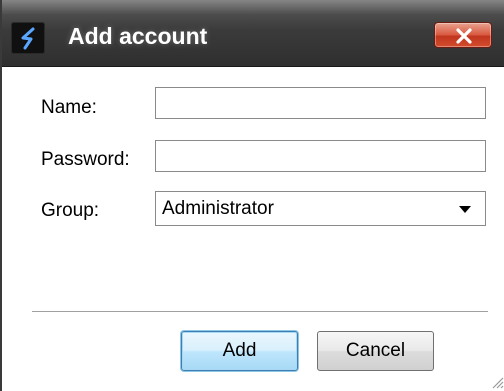 The width and height of the screenshot is (504, 391). I want to click on dropdown-arrow-icon, so click(465, 209).